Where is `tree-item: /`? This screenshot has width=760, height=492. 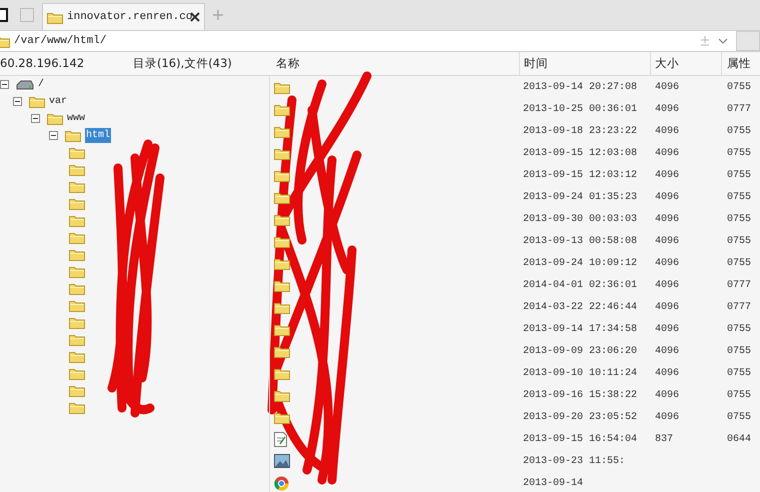
tree-item: / is located at coordinates (41, 84).